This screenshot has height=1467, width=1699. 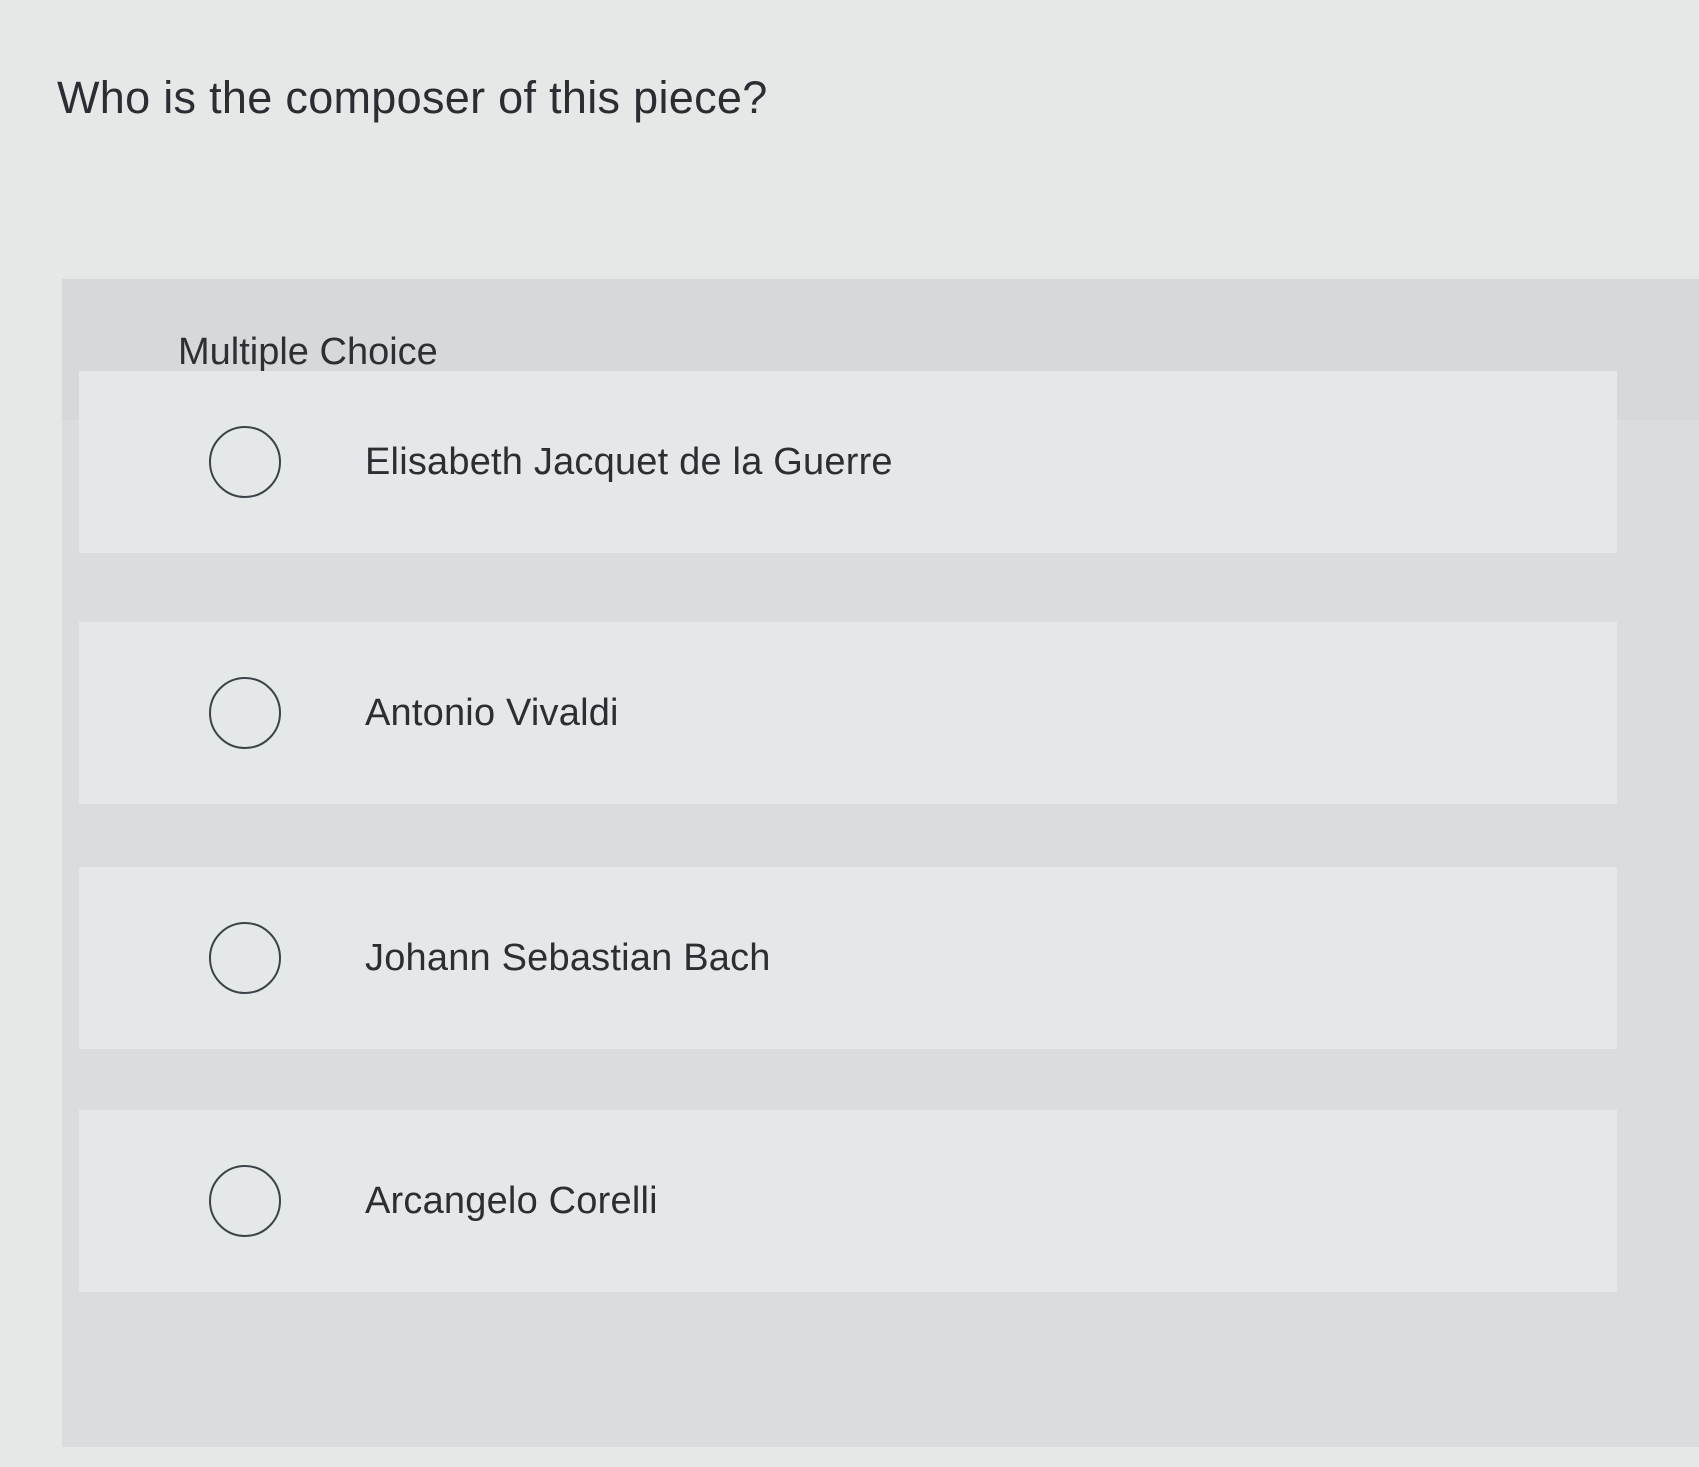 I want to click on answer-option-label: Antonio Vivaldi, so click(x=492, y=712).